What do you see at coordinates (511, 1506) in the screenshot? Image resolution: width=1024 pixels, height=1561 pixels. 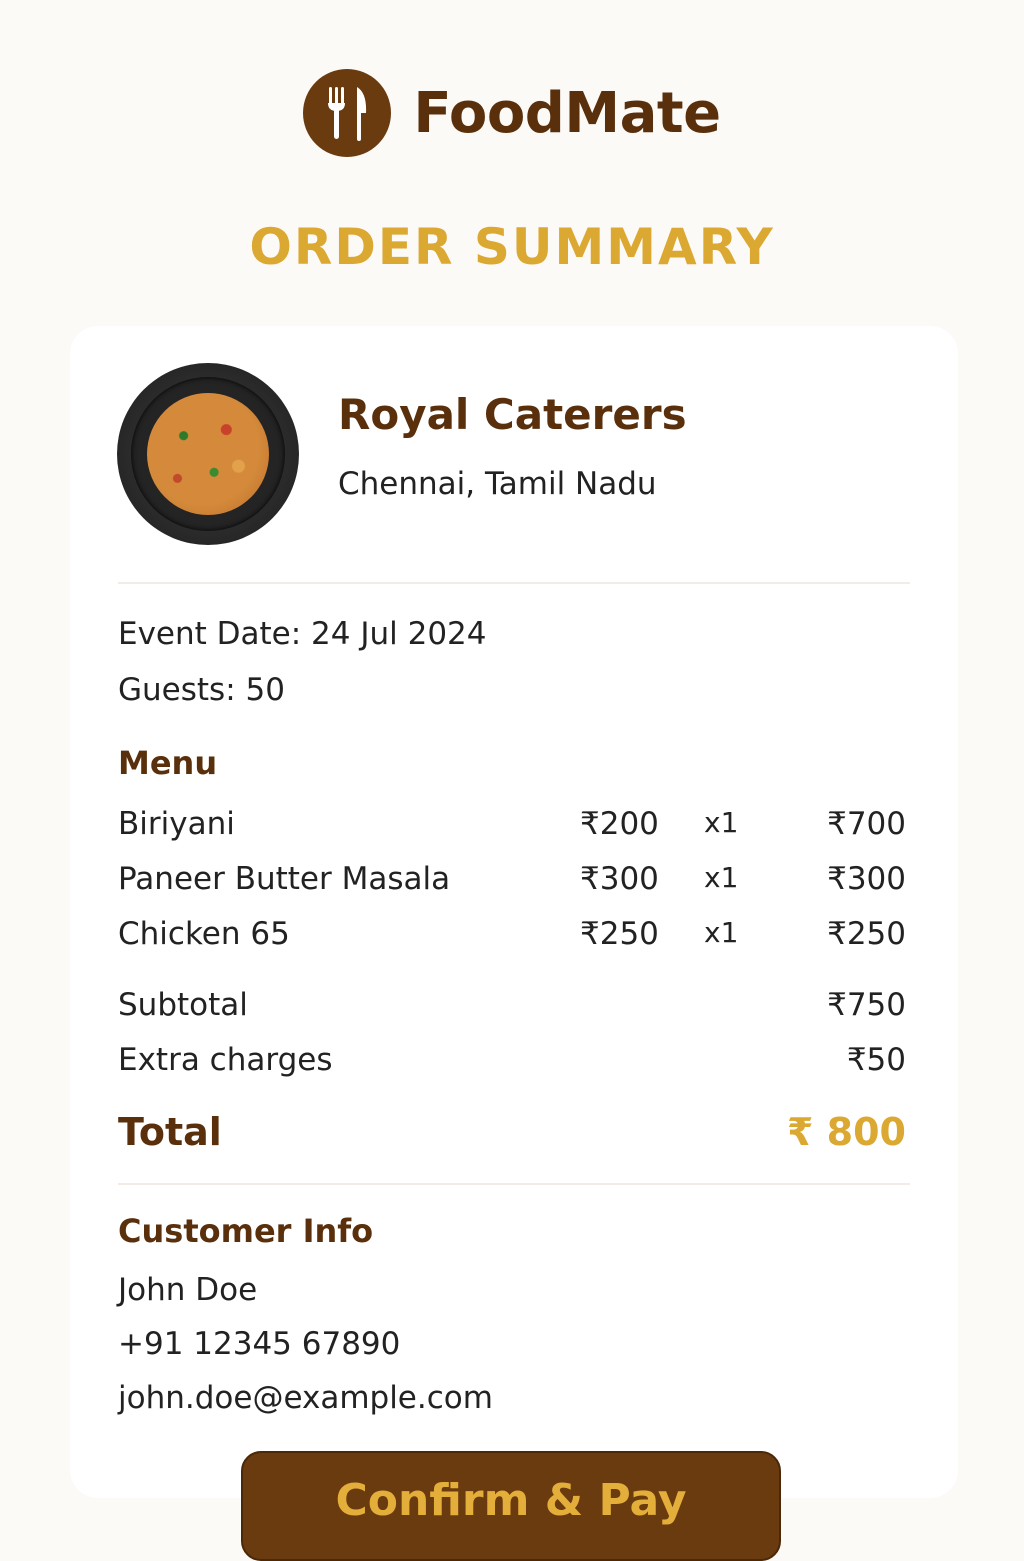 I see `confirm-pay-button: Confirm & Pay` at bounding box center [511, 1506].